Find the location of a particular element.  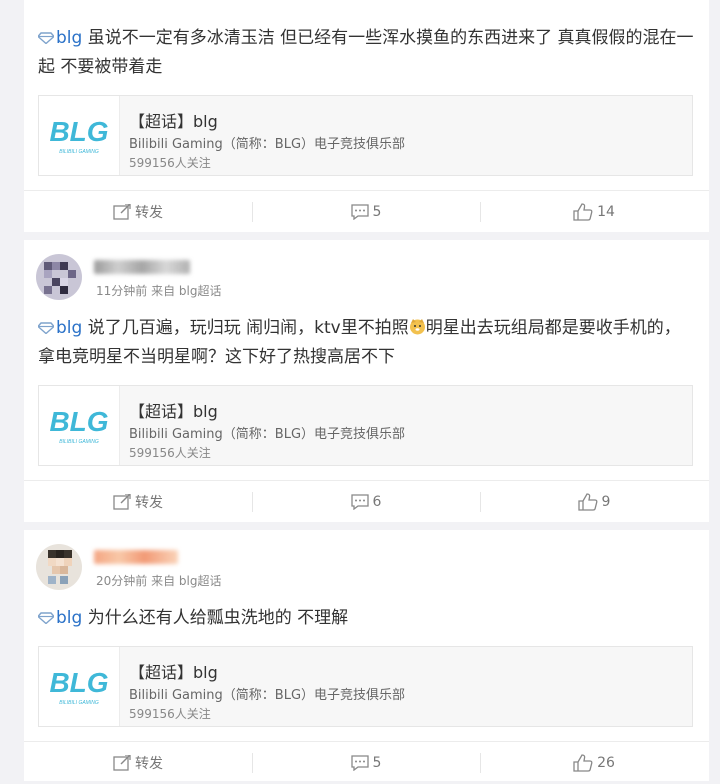

post-body: 为什么还有人给瓢虫洗地的 不理解 is located at coordinates (215, 618).